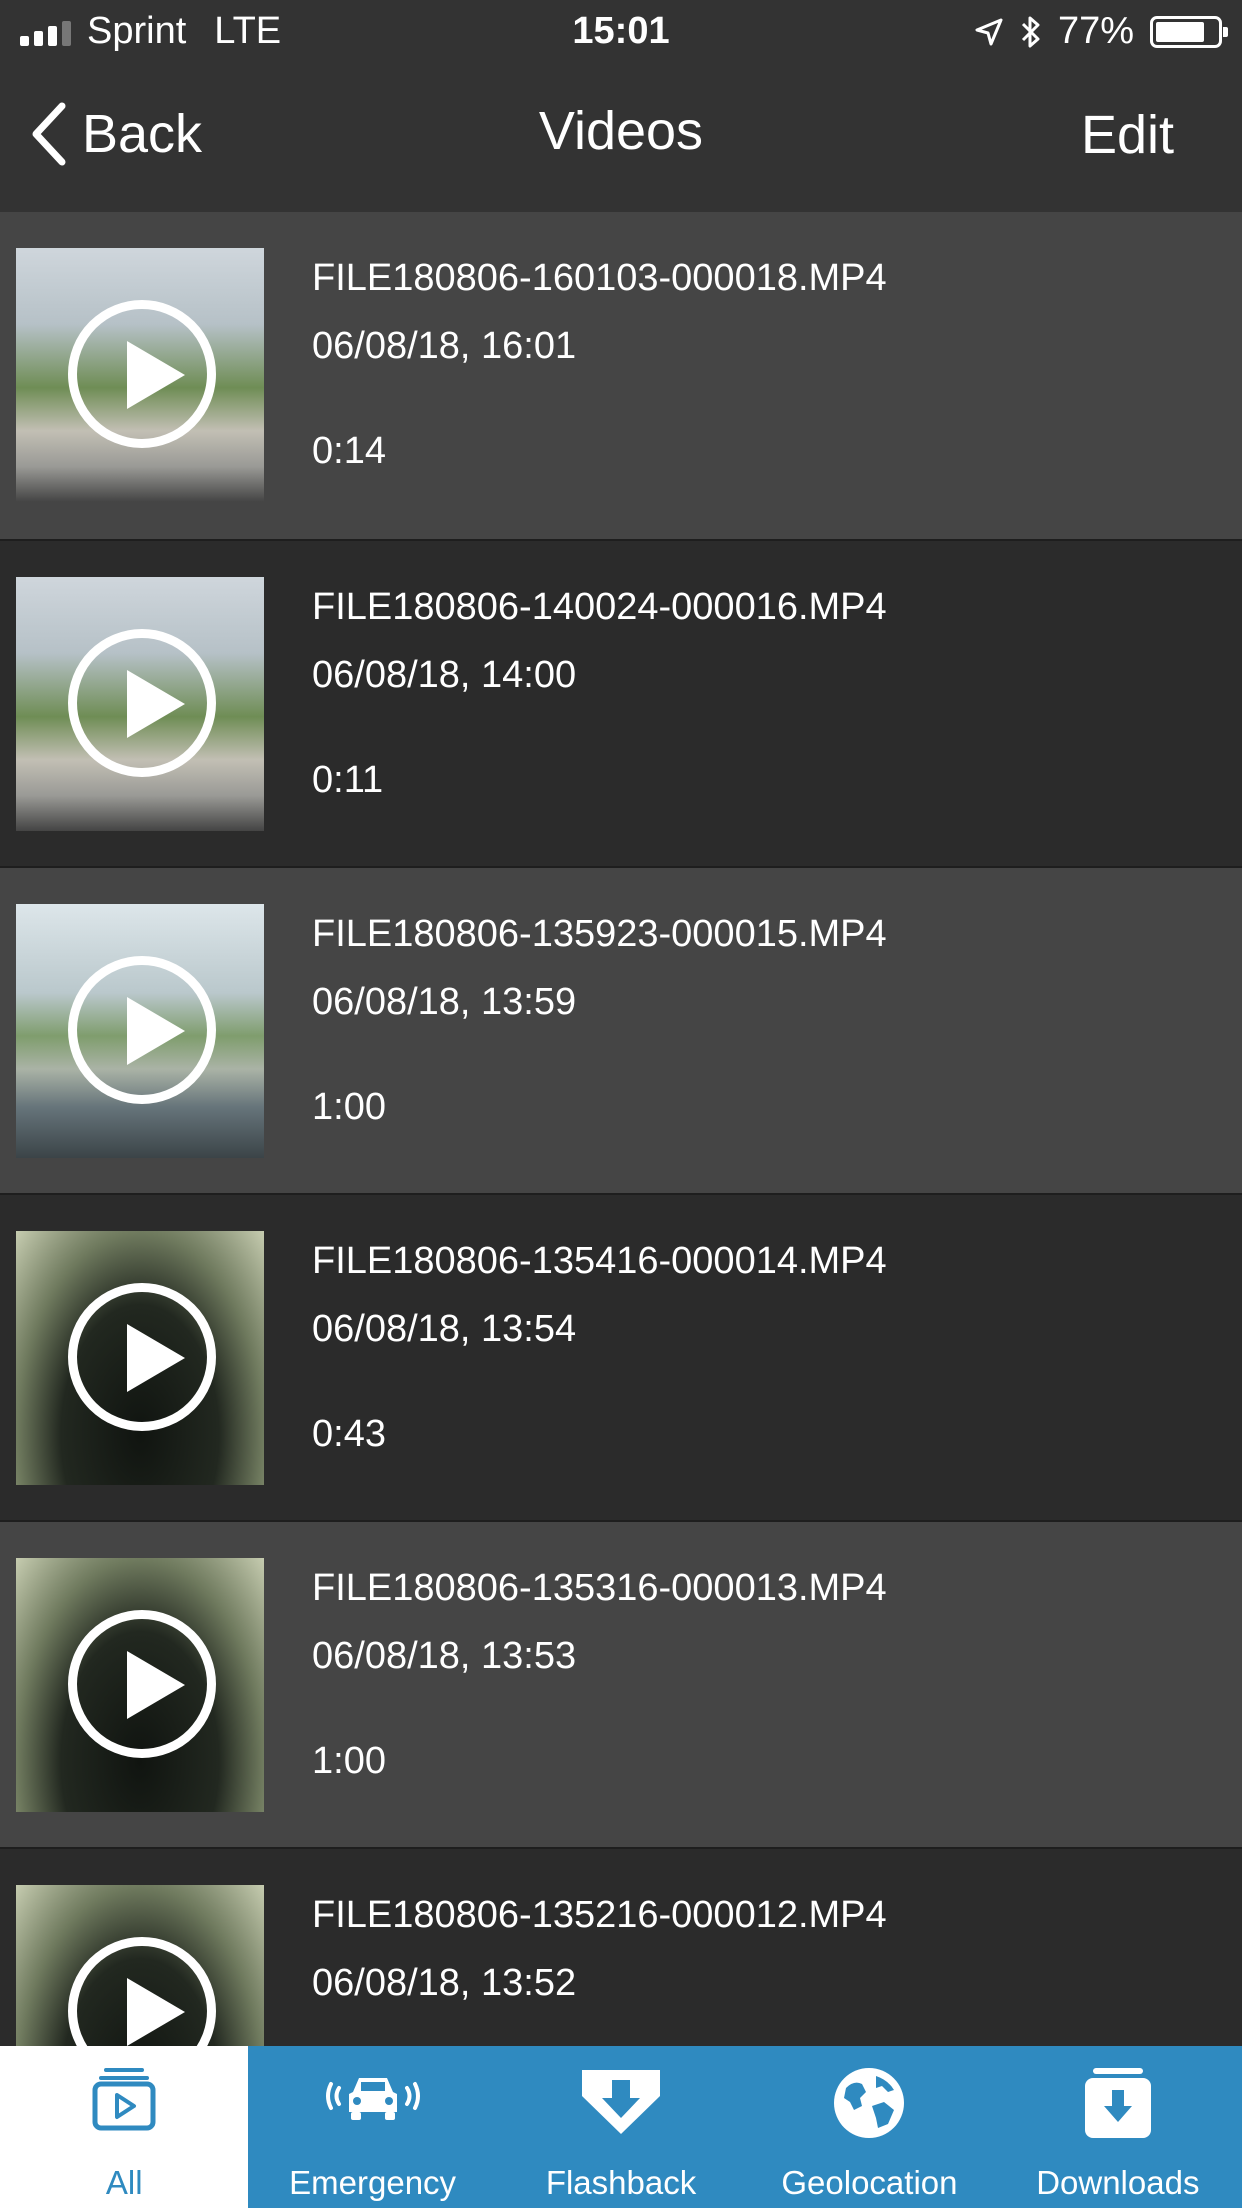 The height and width of the screenshot is (2208, 1242). I want to click on edit-button: Edit, so click(1127, 135).